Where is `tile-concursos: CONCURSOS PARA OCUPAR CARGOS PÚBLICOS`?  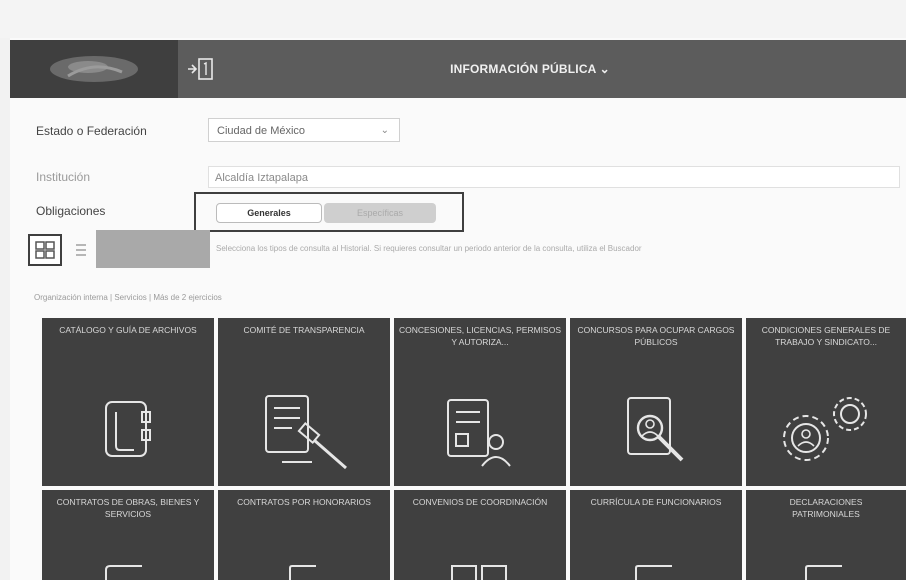
tile-concursos: CONCURSOS PARA OCUPAR CARGOS PÚBLICOS is located at coordinates (656, 402).